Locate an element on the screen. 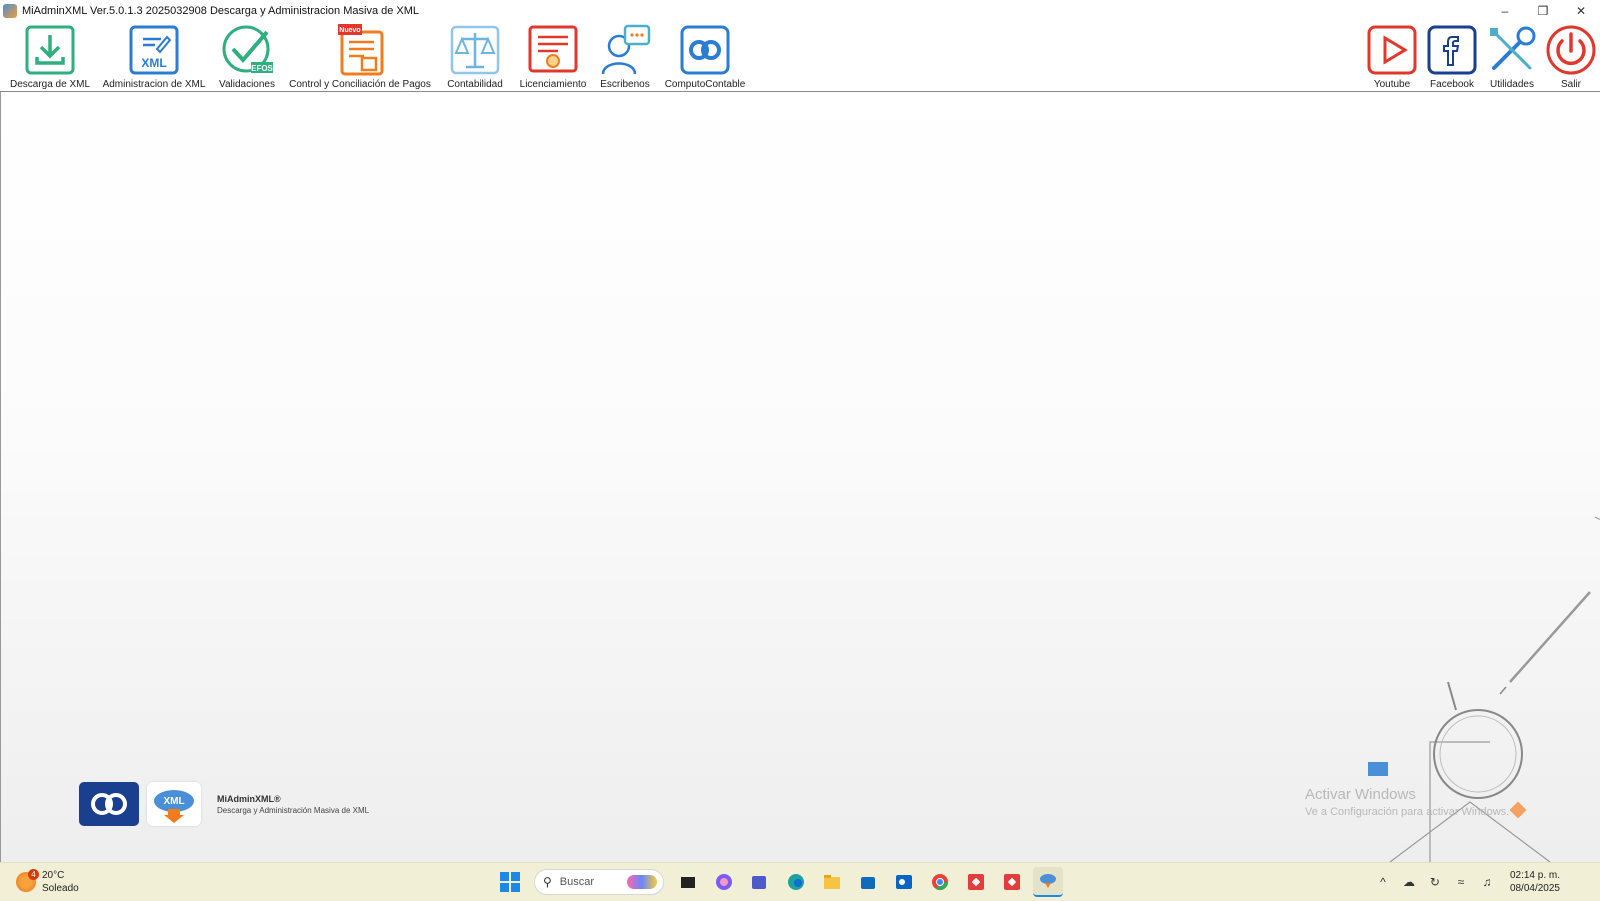 The image size is (1600, 901). logo-xml-glyph: XML is located at coordinates (173, 801).